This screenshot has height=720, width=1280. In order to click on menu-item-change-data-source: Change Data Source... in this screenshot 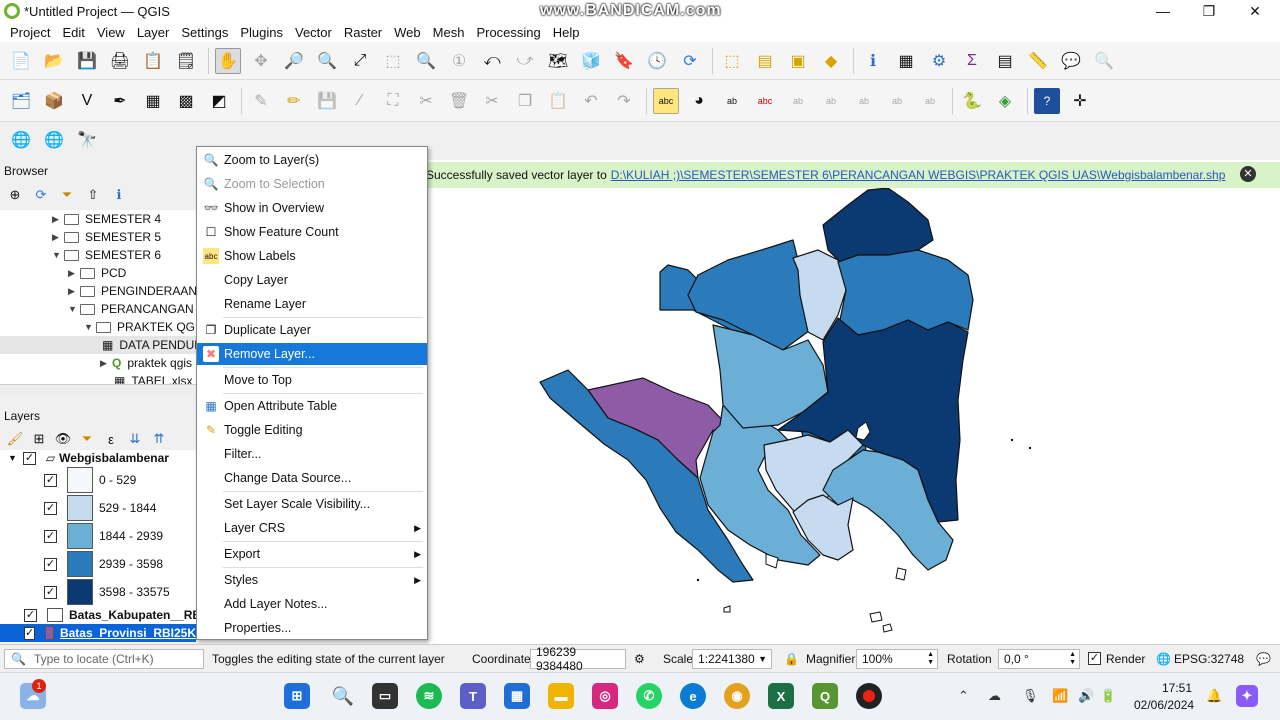, I will do `click(312, 478)`.